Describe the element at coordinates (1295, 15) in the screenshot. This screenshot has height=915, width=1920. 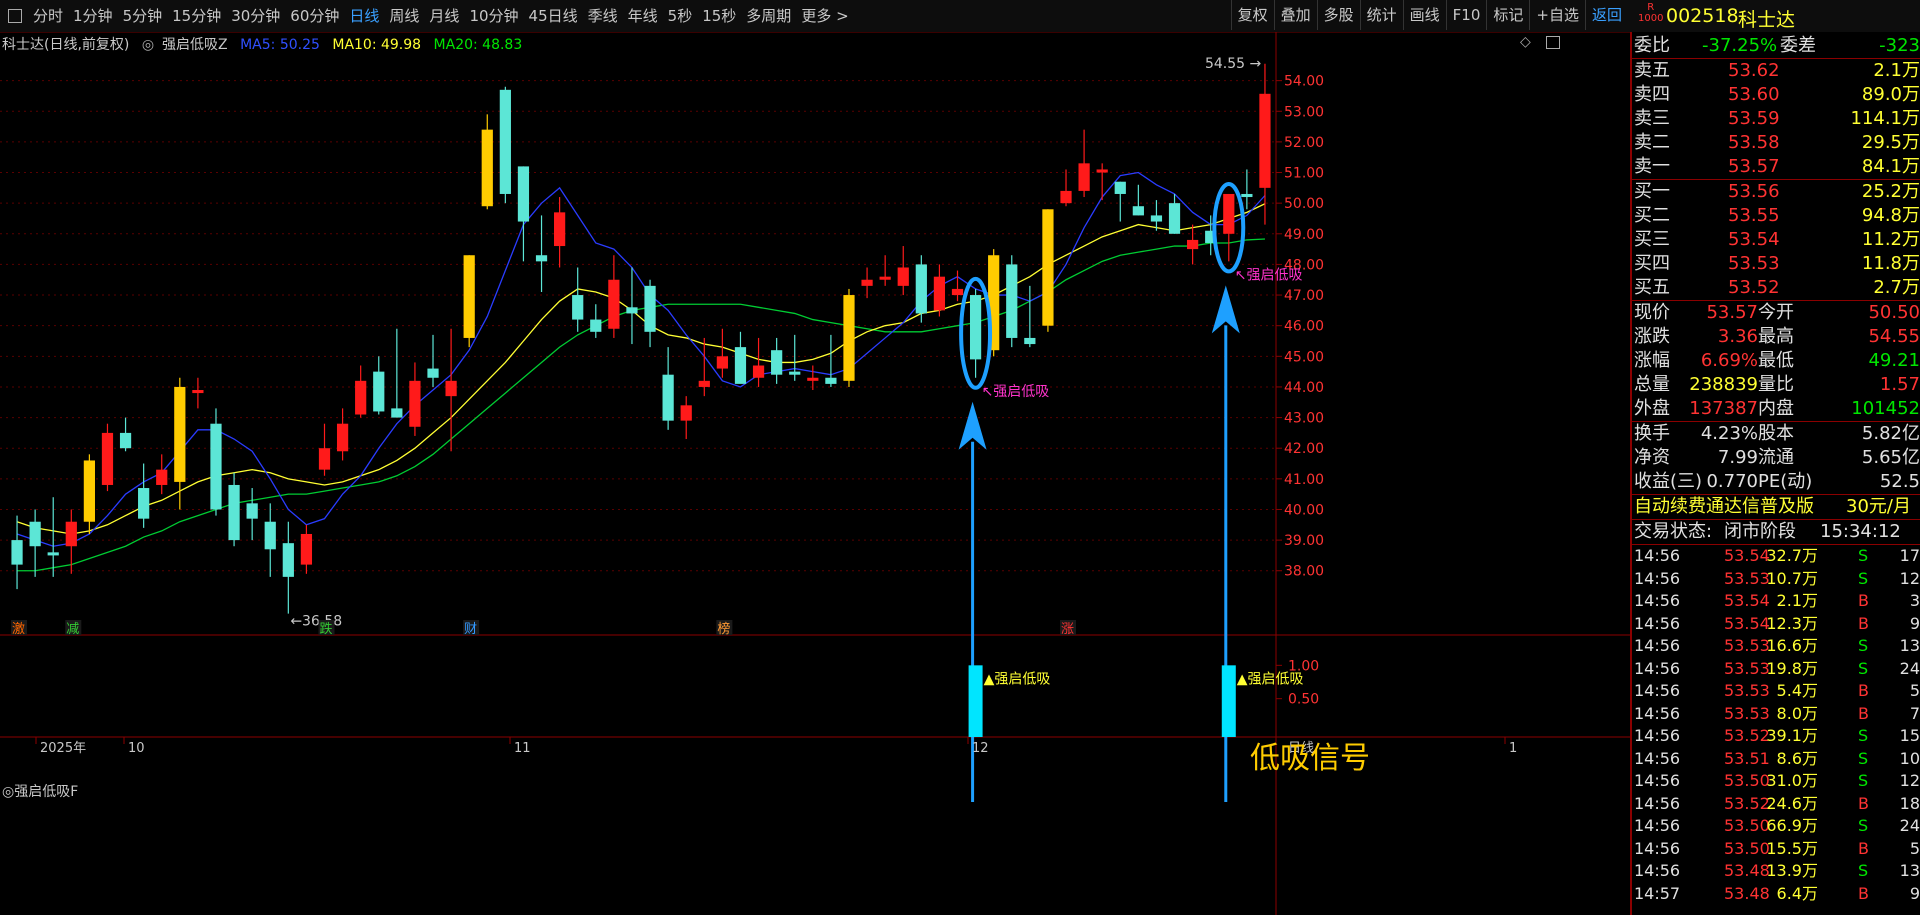
I see `toolbar-button: 叠加` at that location.